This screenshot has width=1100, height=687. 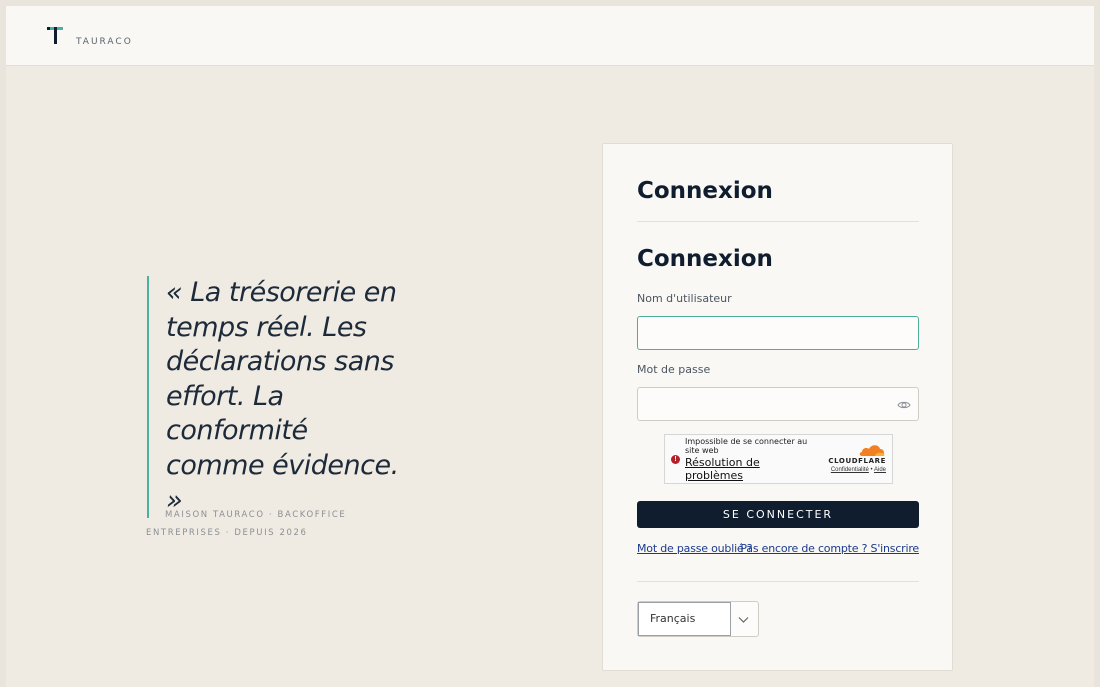 I want to click on top-header: TAURACO, so click(x=550, y=36).